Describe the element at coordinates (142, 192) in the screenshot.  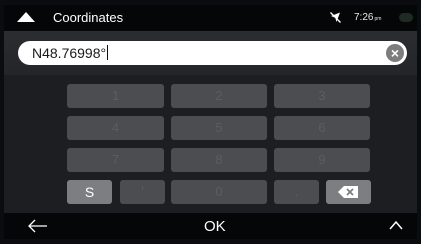
I see `key-minute: '` at that location.